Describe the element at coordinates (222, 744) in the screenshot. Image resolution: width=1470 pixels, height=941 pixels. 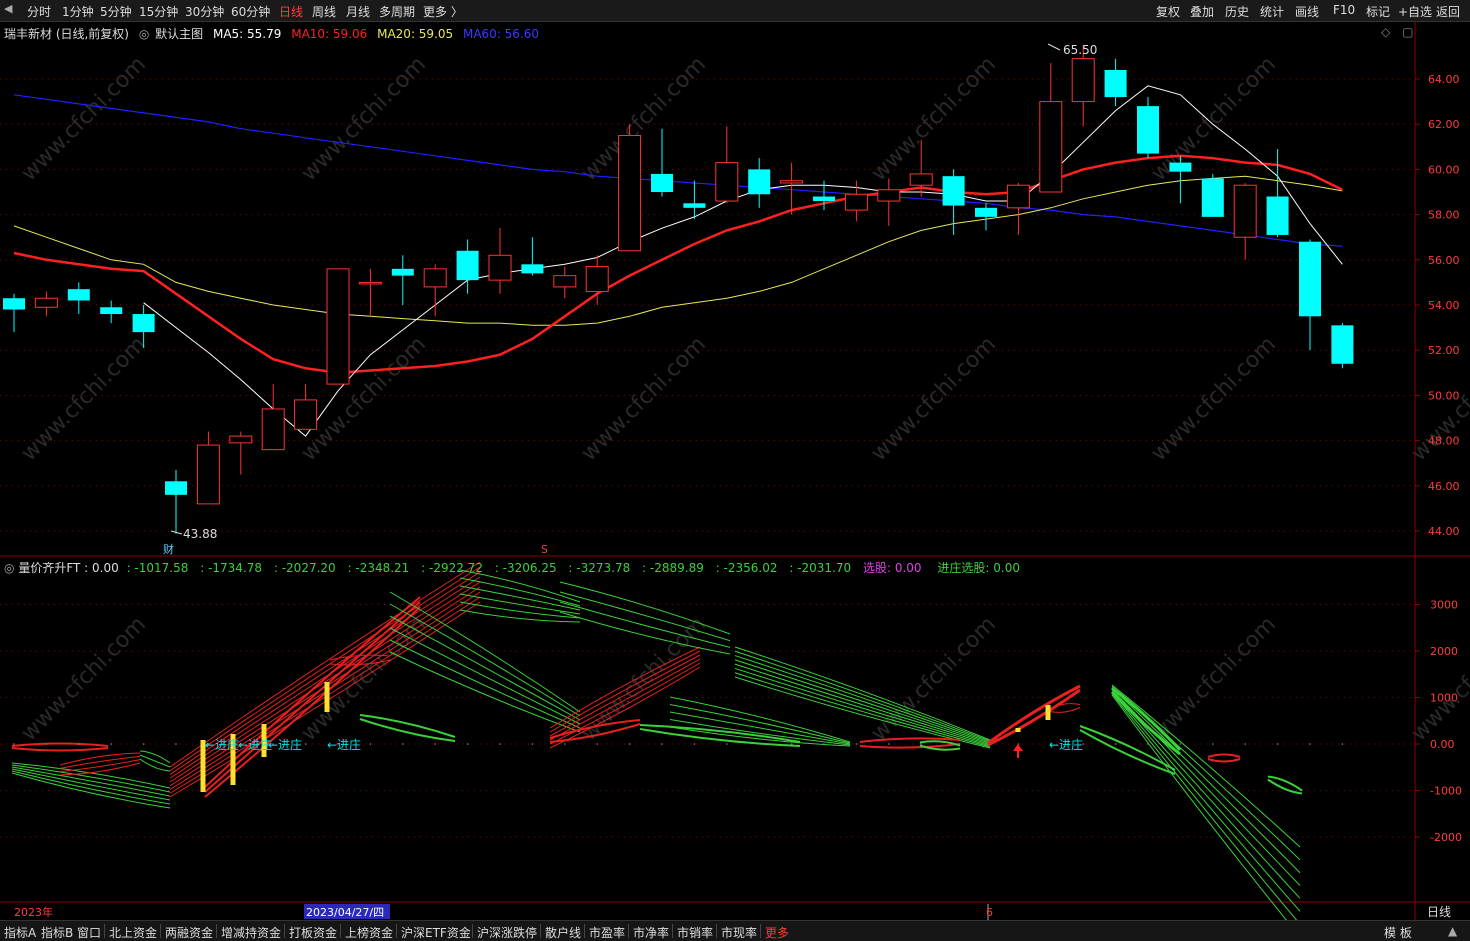
I see `jinzhuang-label-1: ←进庄` at that location.